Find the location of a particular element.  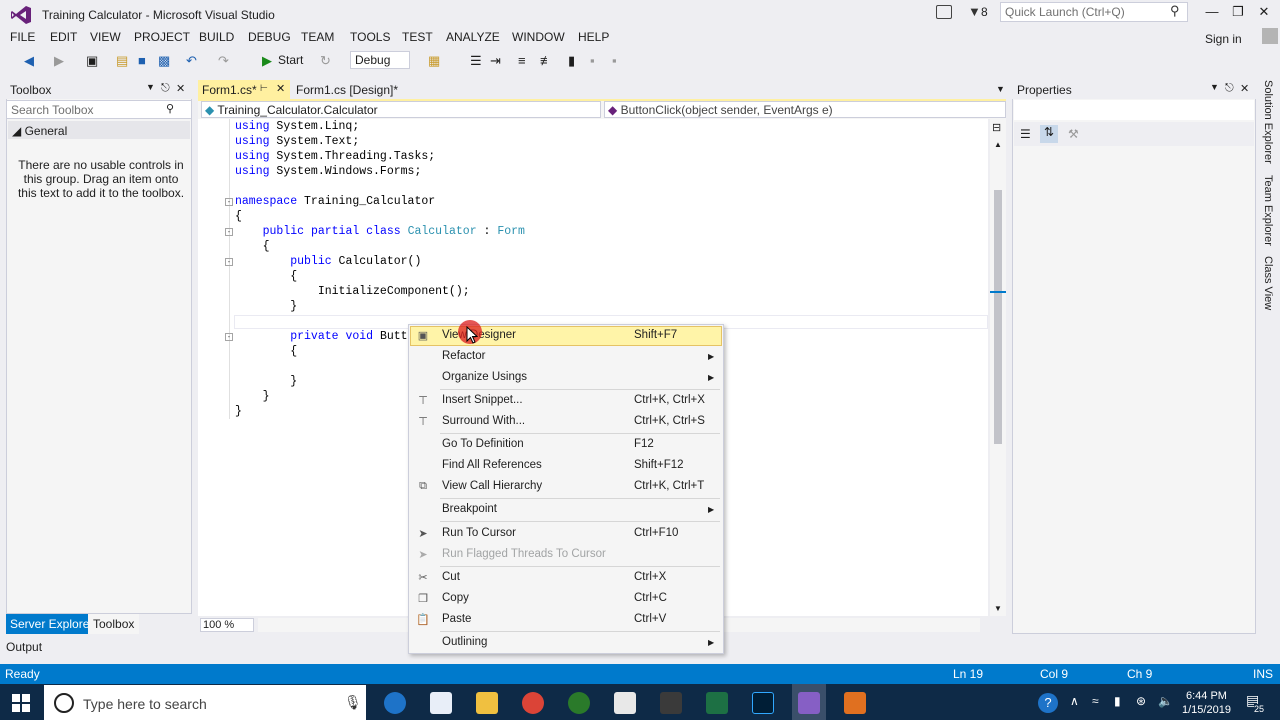

menu-item-shortcut: Ctrl+K, Ctrl+S is located at coordinates (669, 421).